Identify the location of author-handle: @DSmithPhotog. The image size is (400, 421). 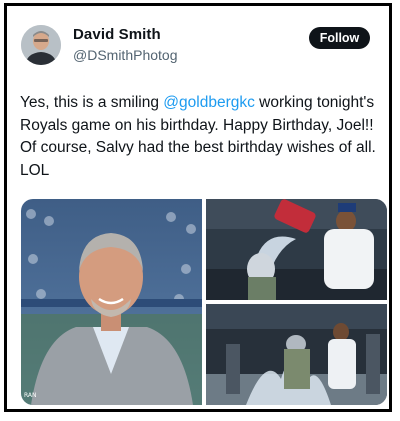
(125, 55).